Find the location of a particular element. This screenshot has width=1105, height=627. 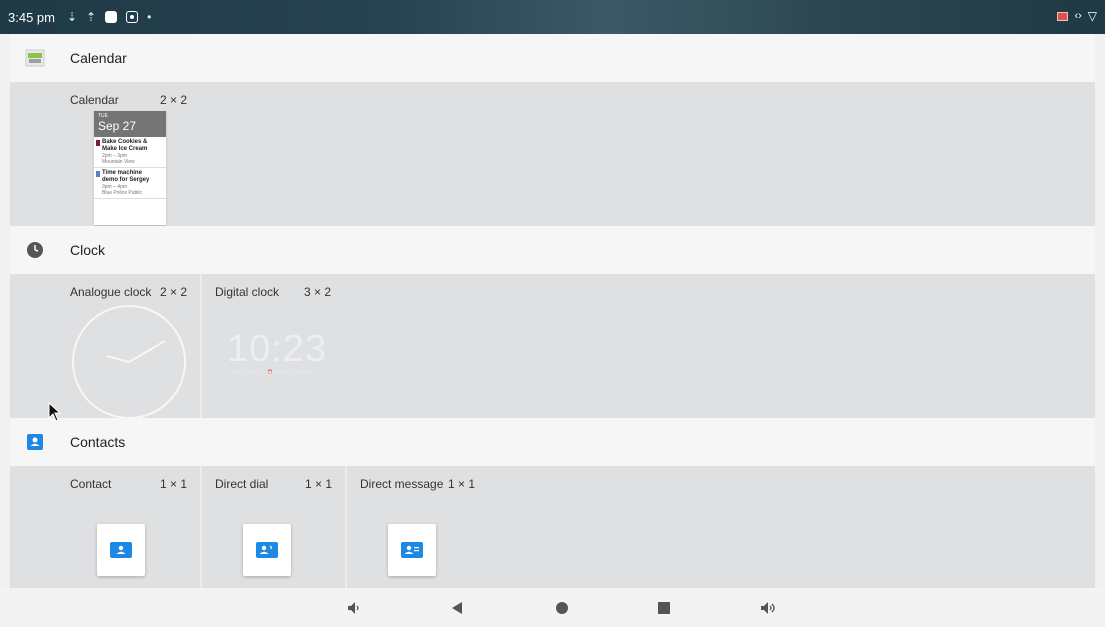

widget-name: Direct dial is located at coordinates (242, 484).